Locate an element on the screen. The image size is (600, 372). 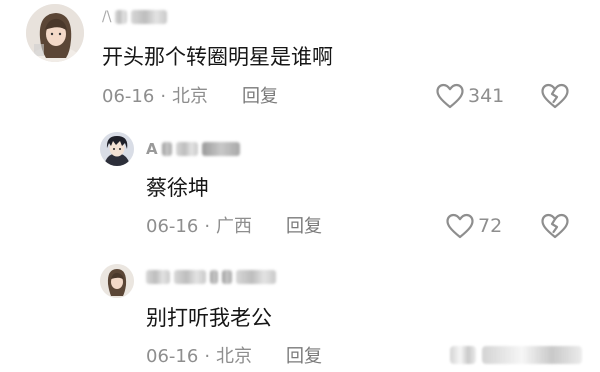
comment-text: 蔡徐坤 is located at coordinates (177, 188).